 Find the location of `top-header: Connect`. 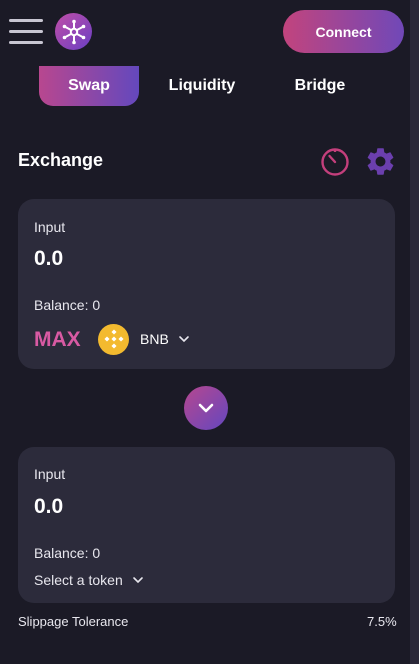

top-header: Connect is located at coordinates (205, 33).